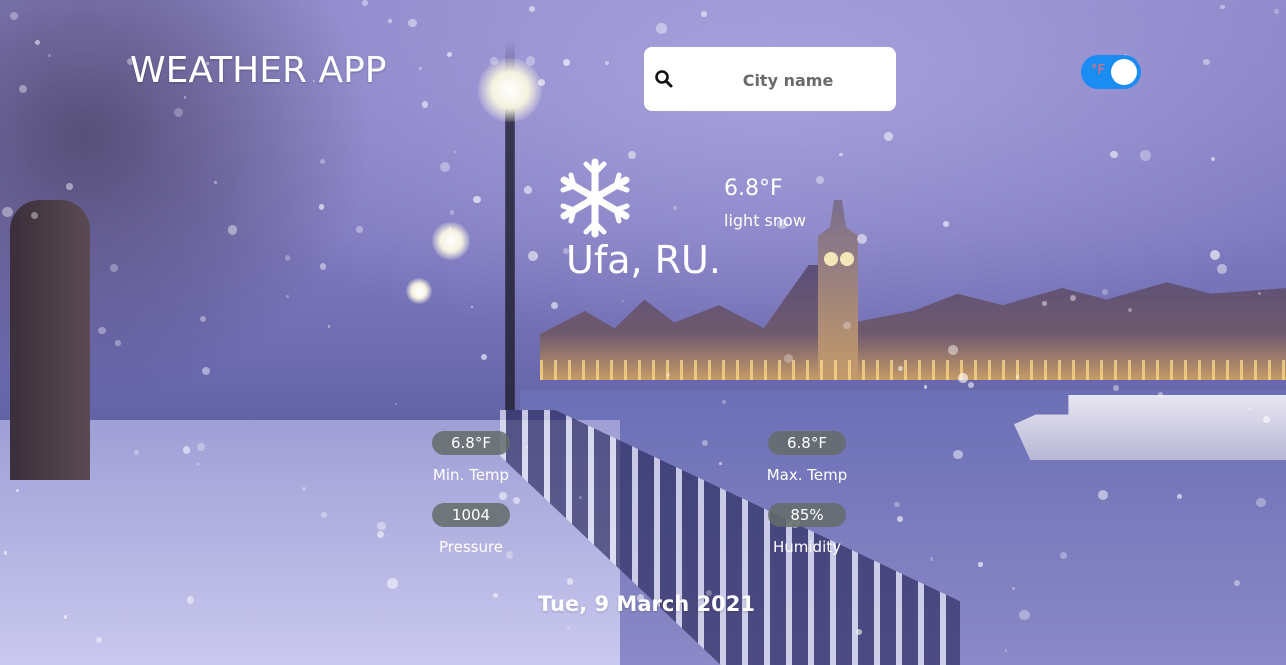 This screenshot has height=665, width=1286. Describe the element at coordinates (258, 70) in the screenshot. I see `app-title: WEATHER APP` at that location.